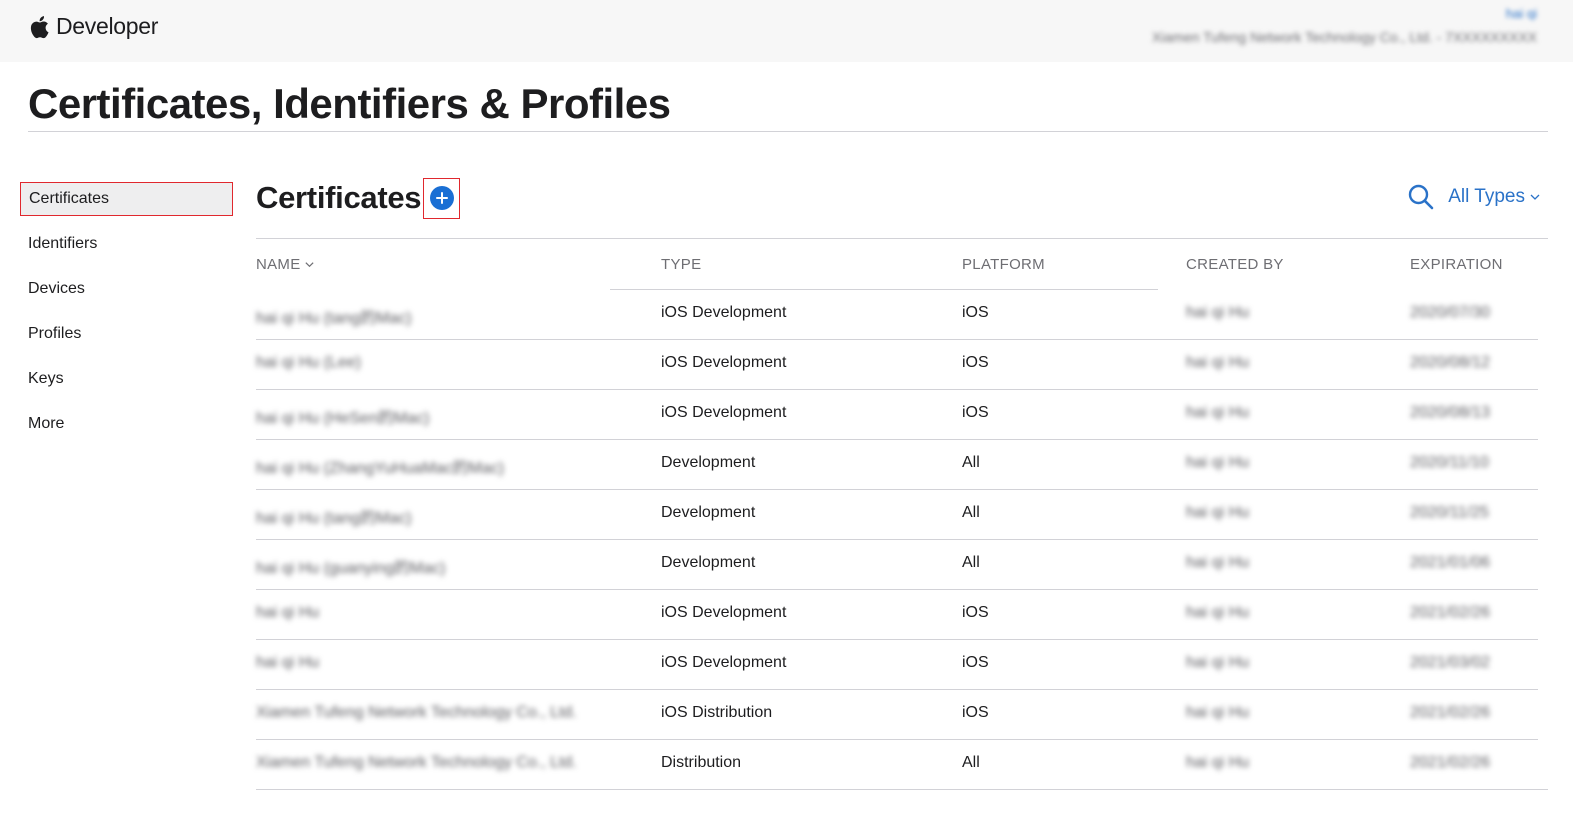 This screenshot has width=1573, height=826. I want to click on cell-type: Distribution, so click(701, 762).